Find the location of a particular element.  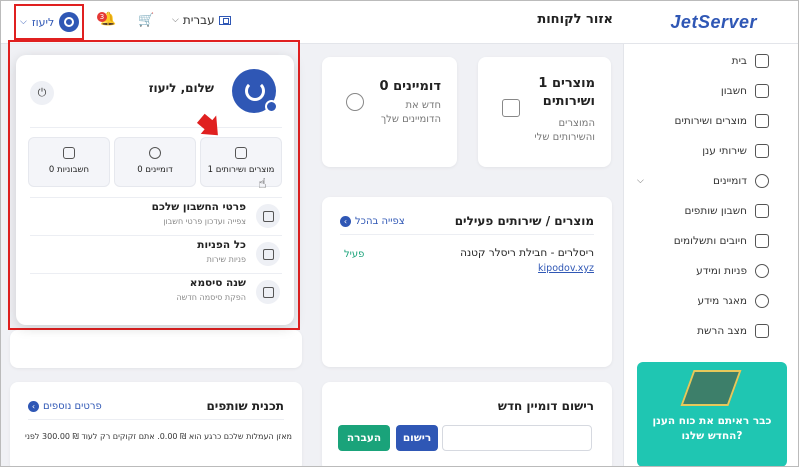

box-icon is located at coordinates (762, 121).